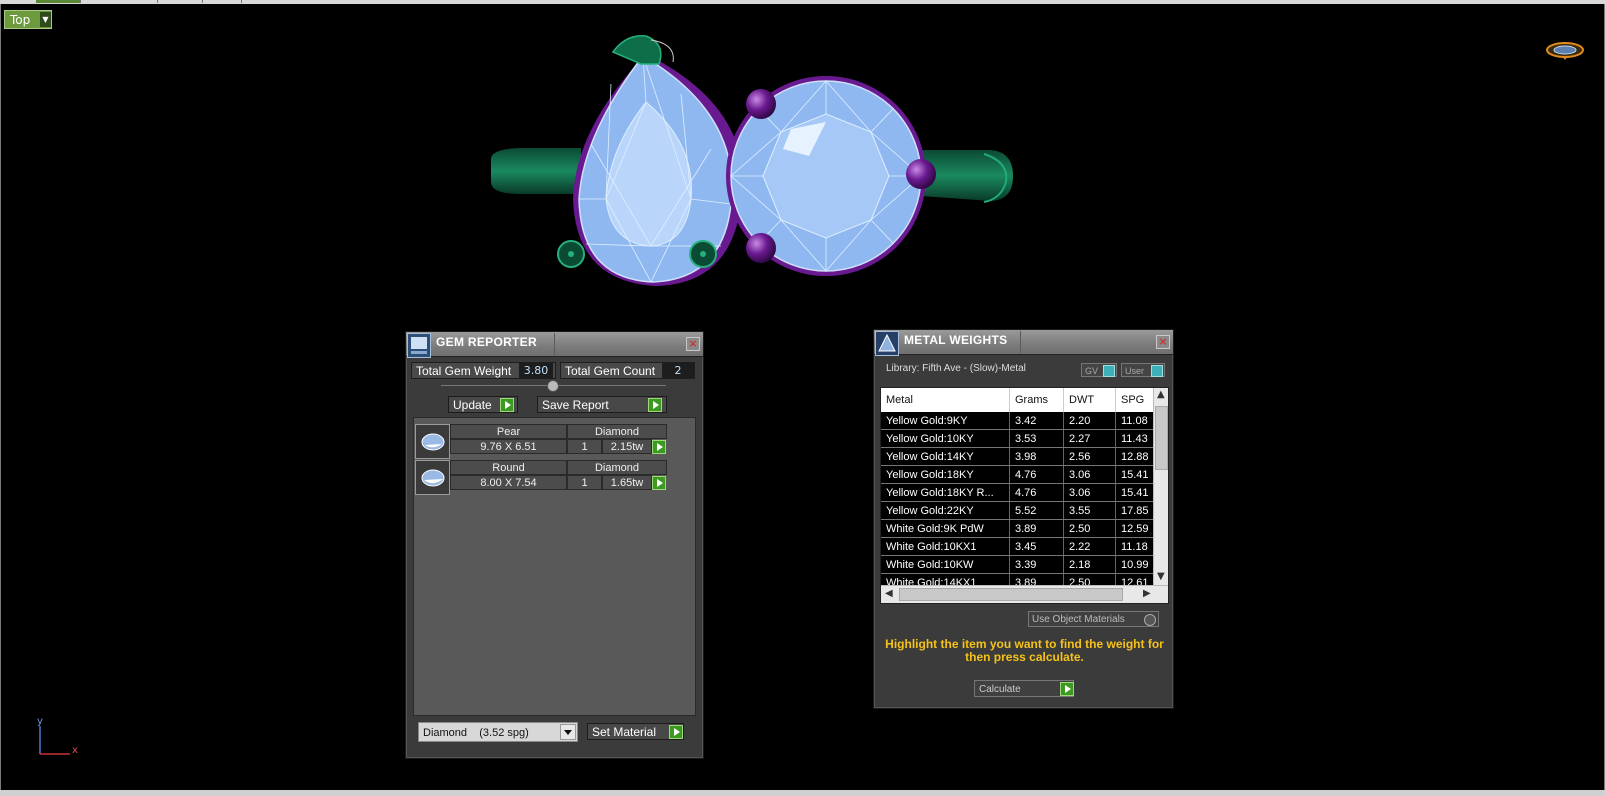 The height and width of the screenshot is (796, 1605). What do you see at coordinates (1036, 400) in the screenshot?
I see `col-header-grams: Grams` at bounding box center [1036, 400].